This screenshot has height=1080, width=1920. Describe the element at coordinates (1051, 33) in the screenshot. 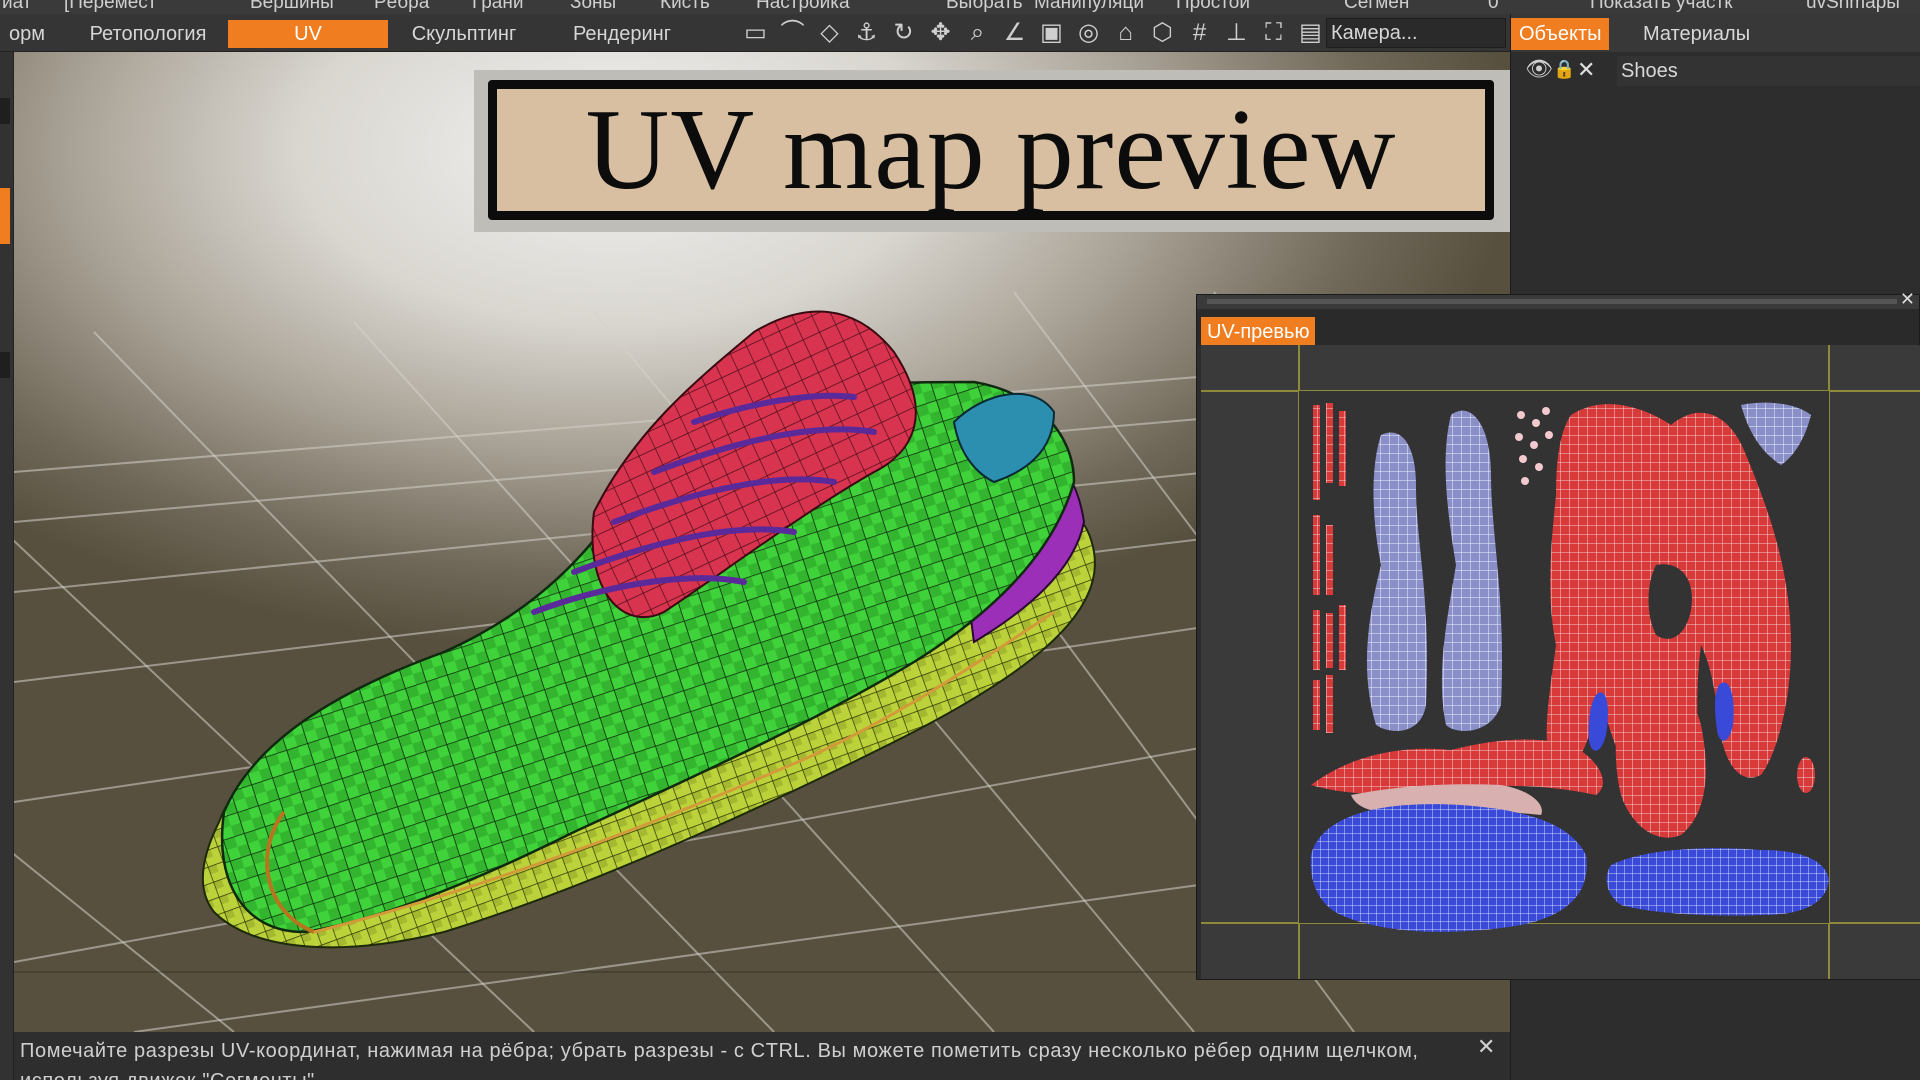

I see `frame-icon: ▣` at that location.